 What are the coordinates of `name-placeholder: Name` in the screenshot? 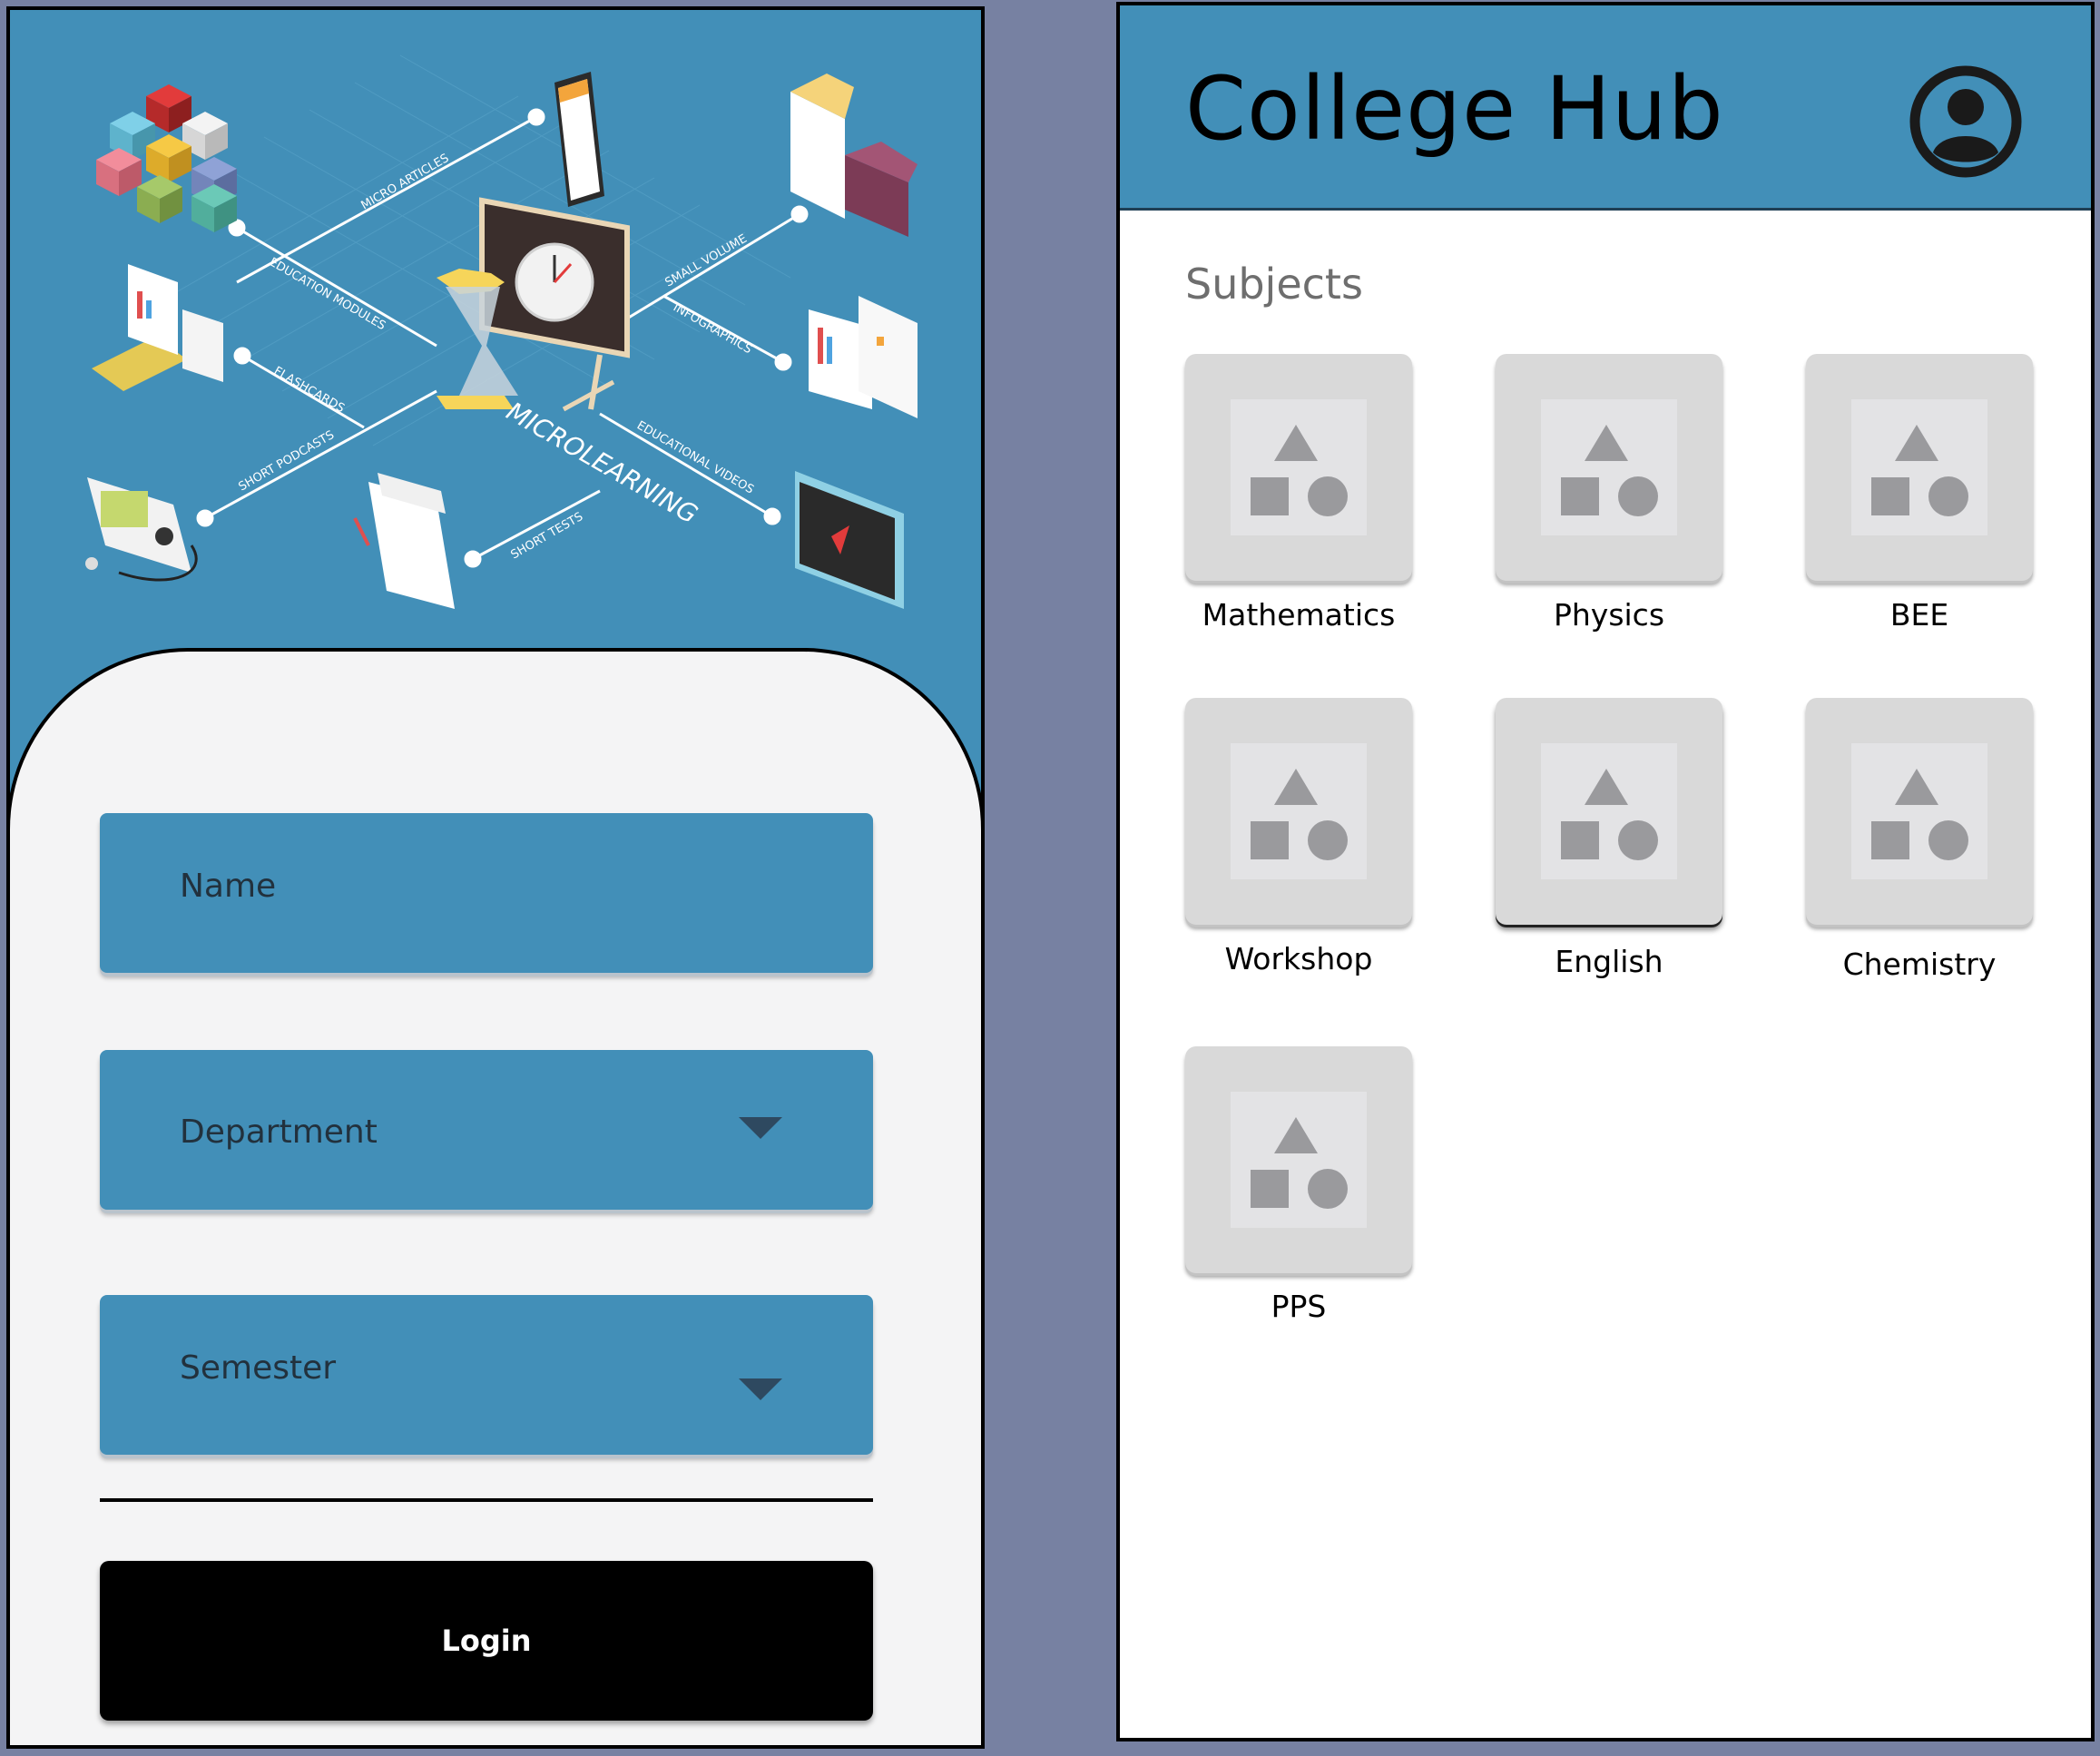 It's located at (228, 887).